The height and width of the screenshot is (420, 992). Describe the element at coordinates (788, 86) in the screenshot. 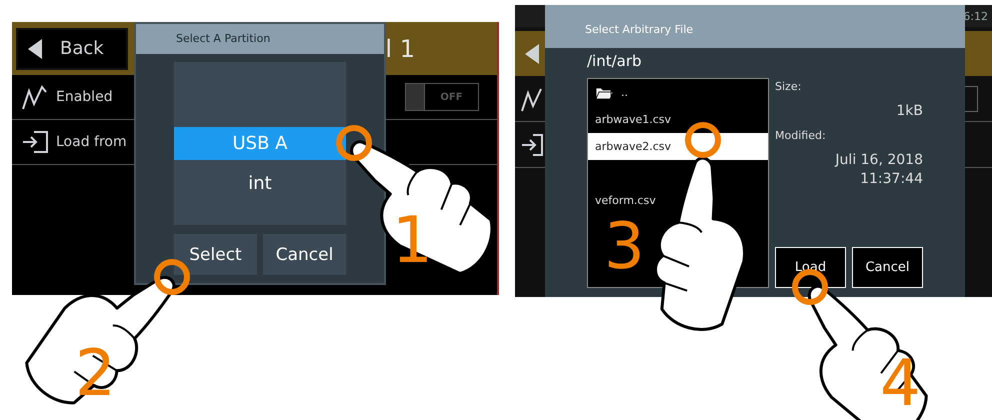

I see `size-label: Size:` at that location.